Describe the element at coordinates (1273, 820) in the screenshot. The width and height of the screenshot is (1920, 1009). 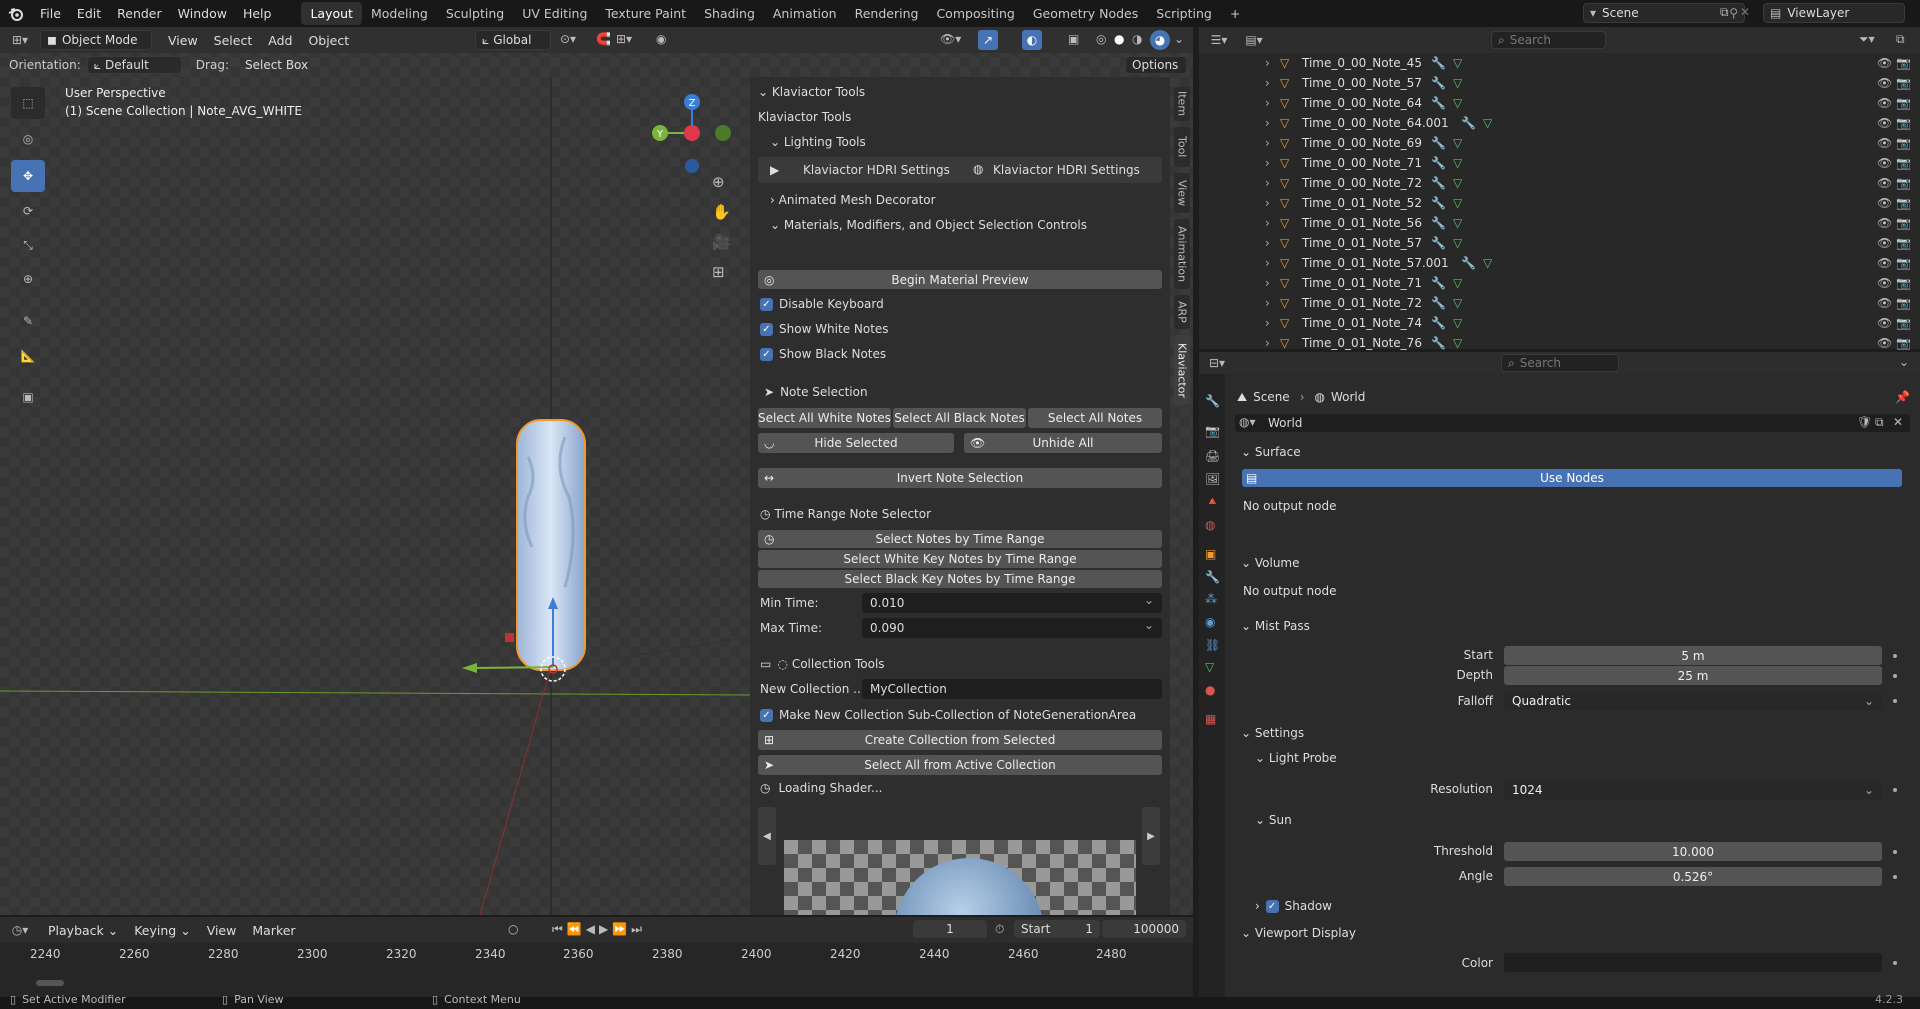
I see `sun-subpanel: ⌄ Sun` at that location.